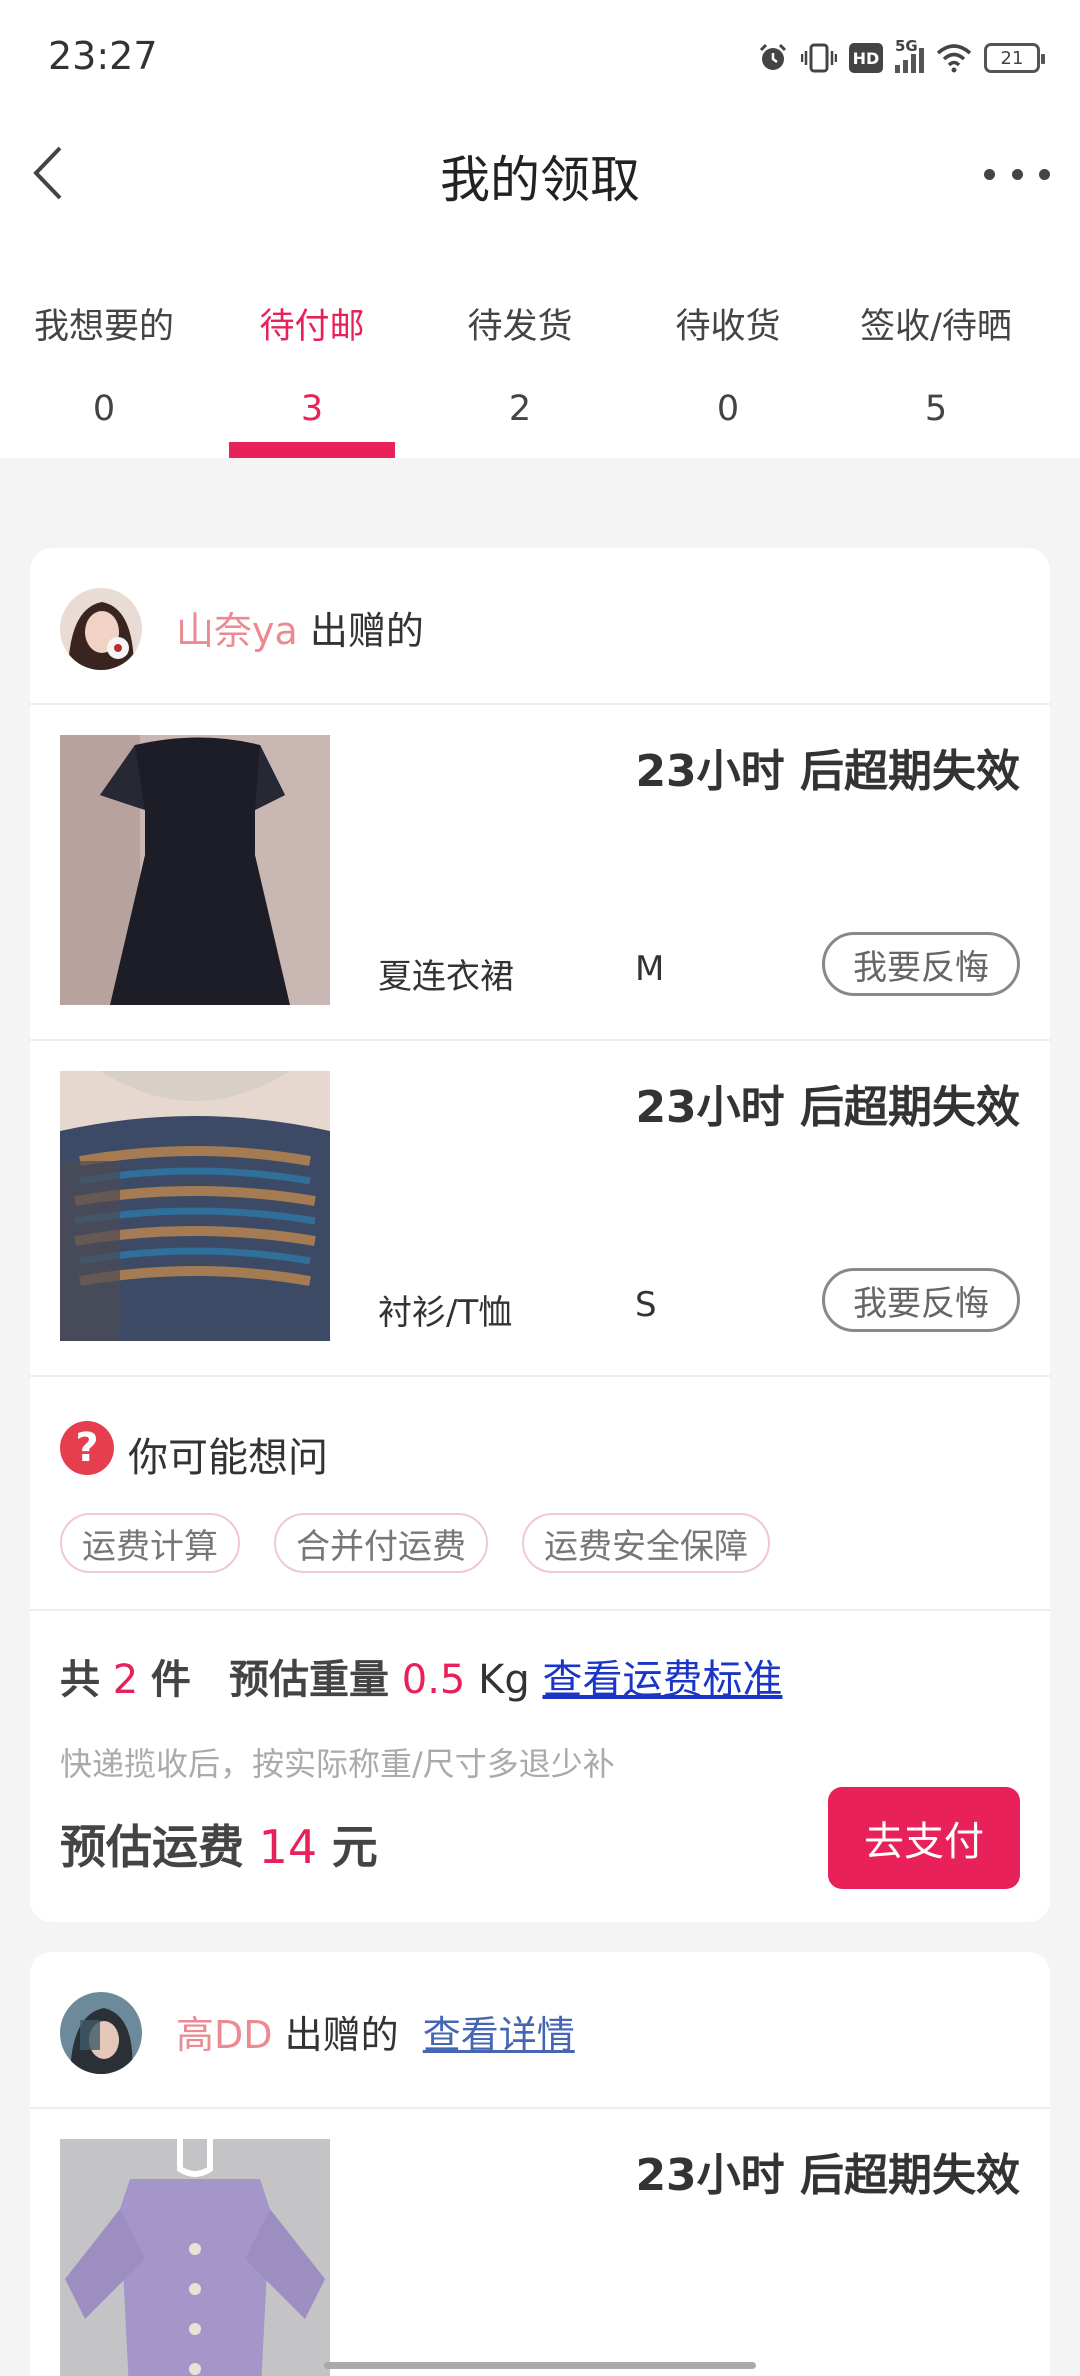  I want to click on item-name: 衬衫/T恤, so click(445, 1313).